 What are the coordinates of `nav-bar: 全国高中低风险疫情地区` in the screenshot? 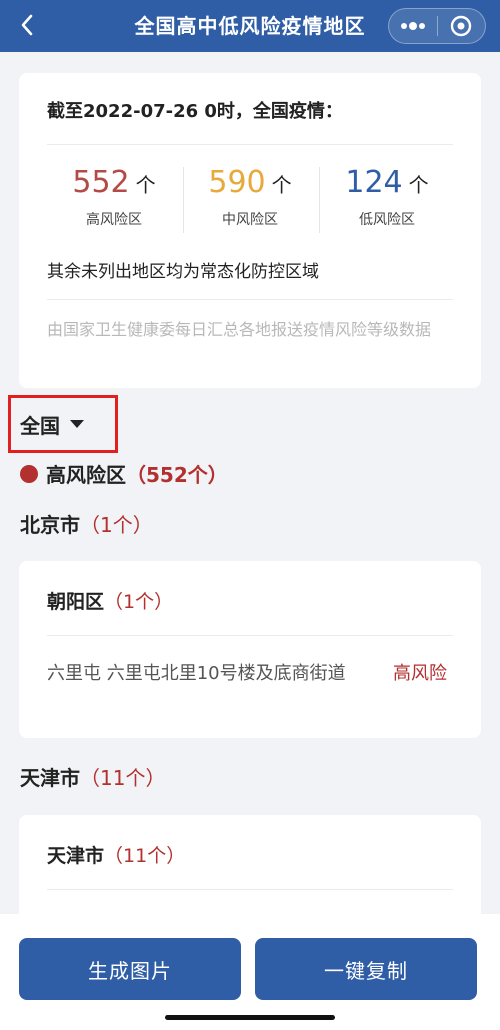 It's located at (250, 26).